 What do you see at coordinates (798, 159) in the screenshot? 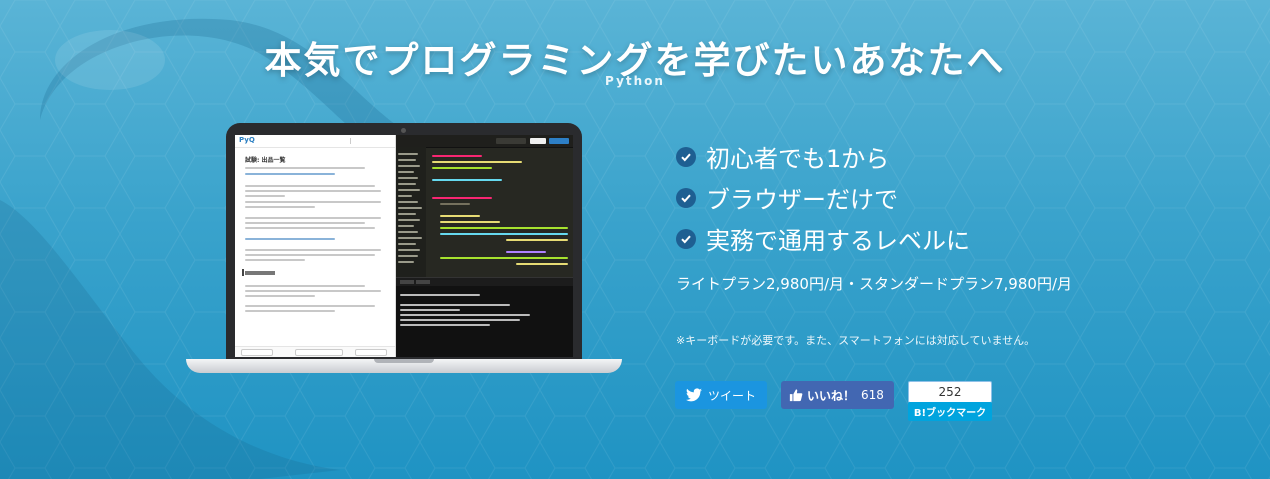
I see `feature-label: 初心者でも1から` at bounding box center [798, 159].